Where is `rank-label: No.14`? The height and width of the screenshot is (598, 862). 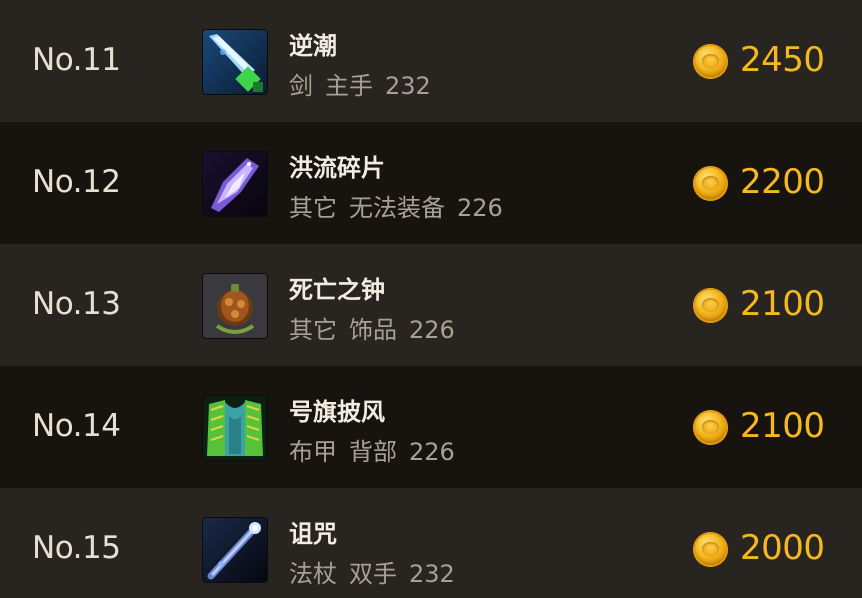 rank-label: No.14 is located at coordinates (76, 426).